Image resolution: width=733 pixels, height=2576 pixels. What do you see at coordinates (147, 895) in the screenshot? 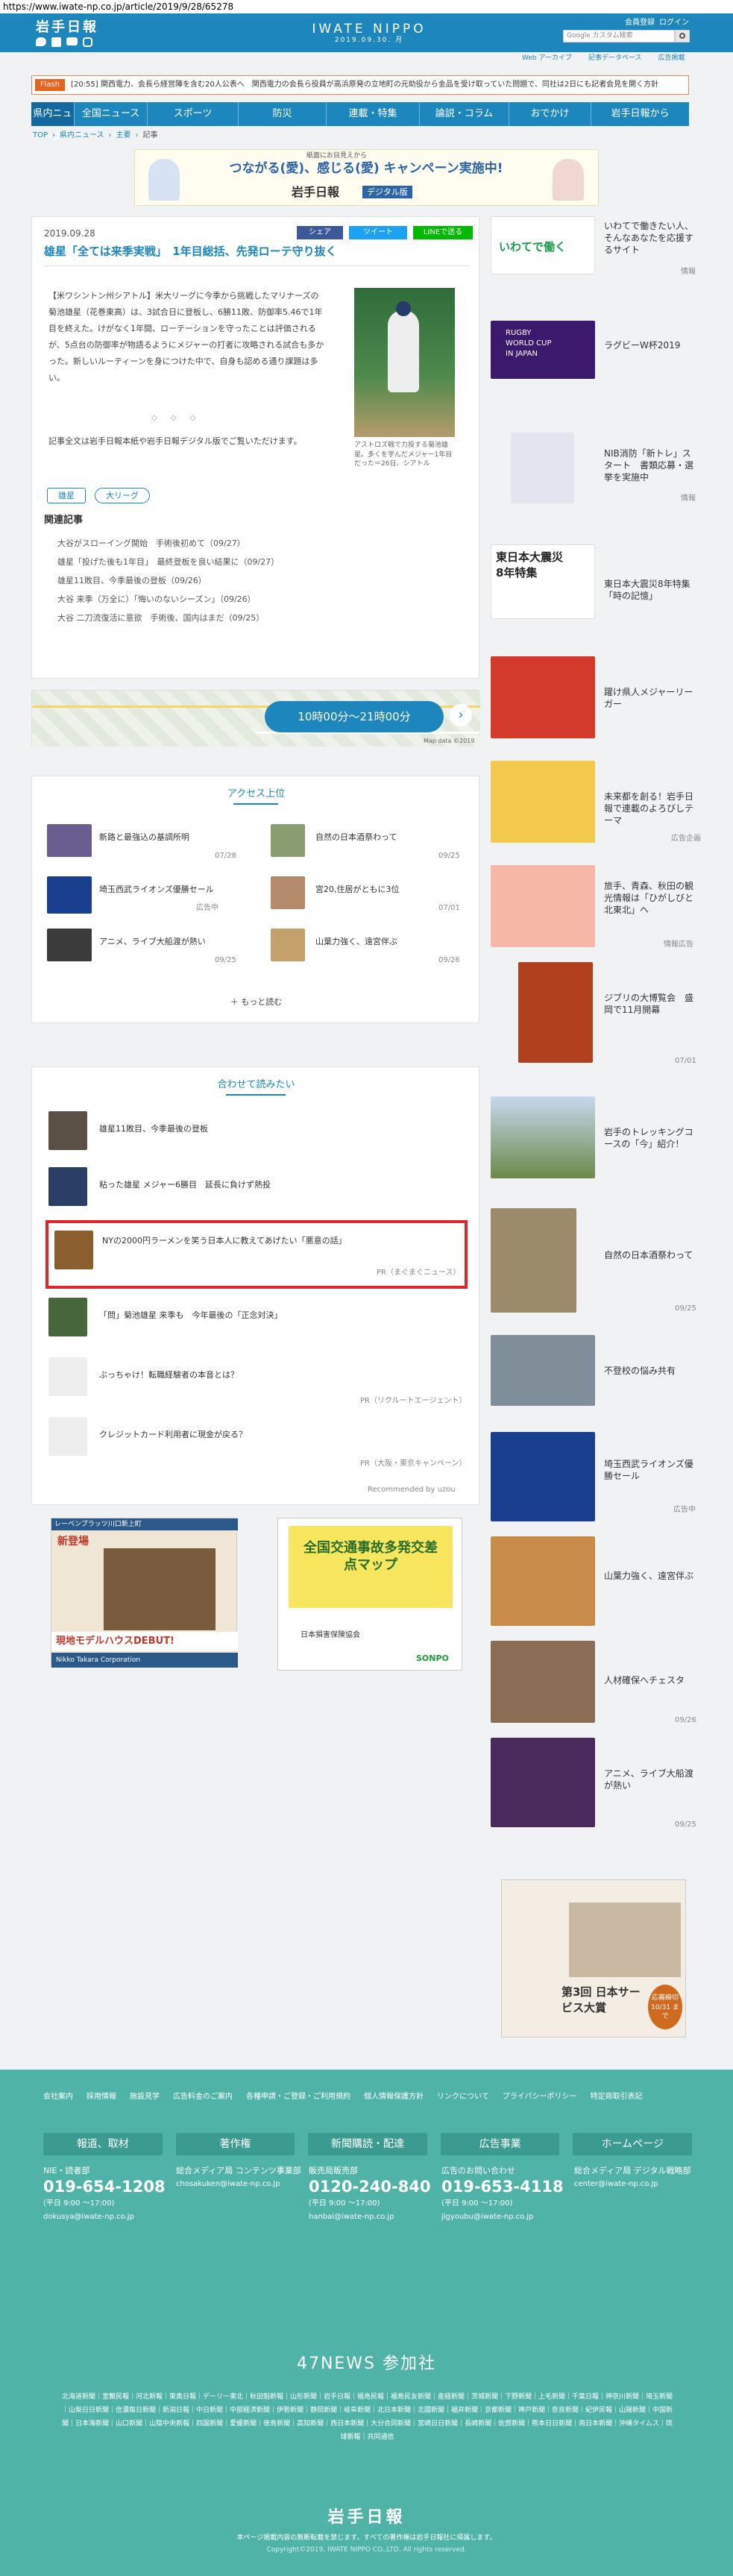
I see `ranking-item: 埼玉西武ライオンズ優勝セール 広告中` at bounding box center [147, 895].